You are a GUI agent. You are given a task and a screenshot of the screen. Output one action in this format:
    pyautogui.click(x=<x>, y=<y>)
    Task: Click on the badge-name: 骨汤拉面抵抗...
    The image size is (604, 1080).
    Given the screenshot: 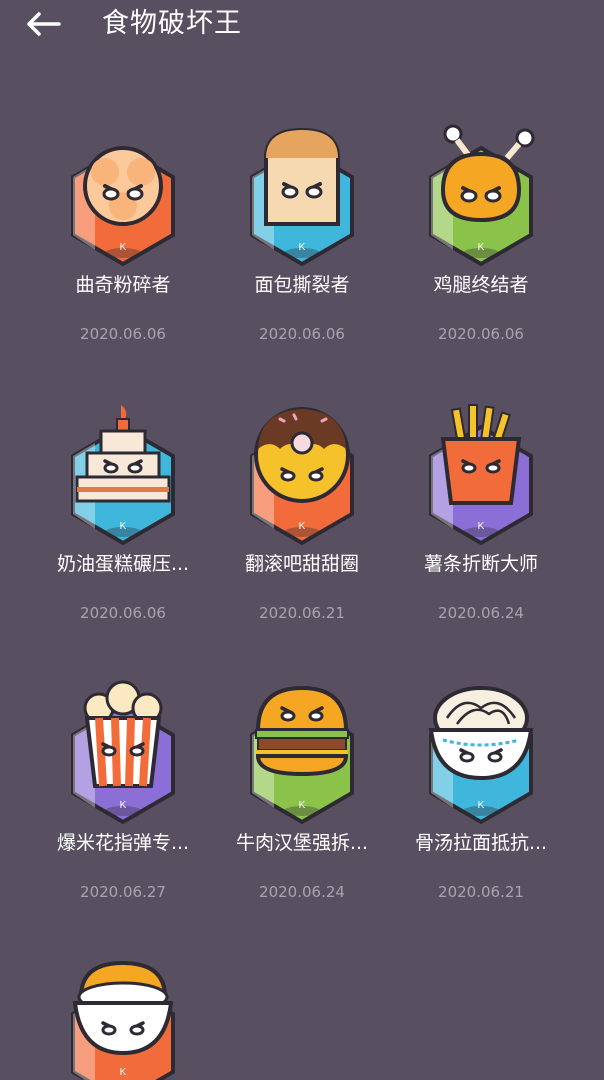 What is the action you would take?
    pyautogui.click(x=481, y=843)
    